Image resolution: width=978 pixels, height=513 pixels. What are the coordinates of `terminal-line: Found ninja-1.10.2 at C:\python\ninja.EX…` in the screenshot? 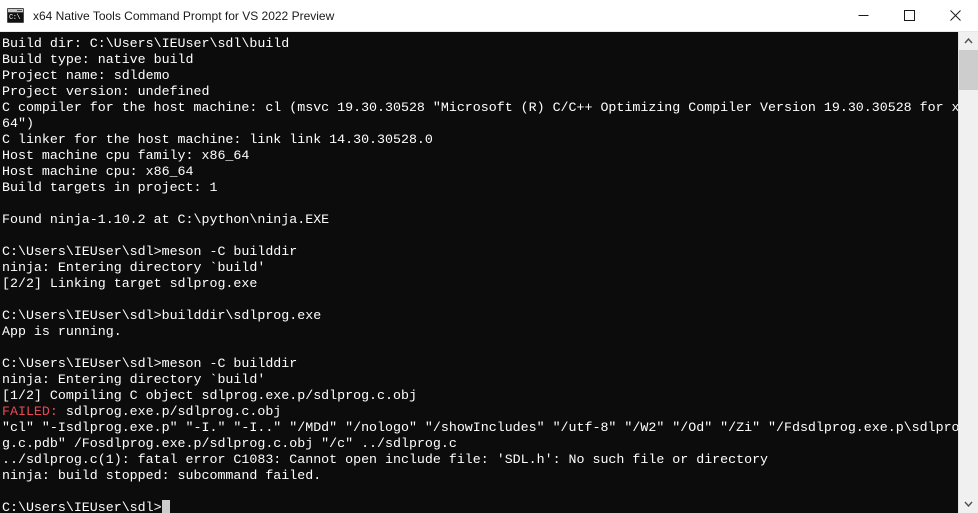 It's located at (166, 219).